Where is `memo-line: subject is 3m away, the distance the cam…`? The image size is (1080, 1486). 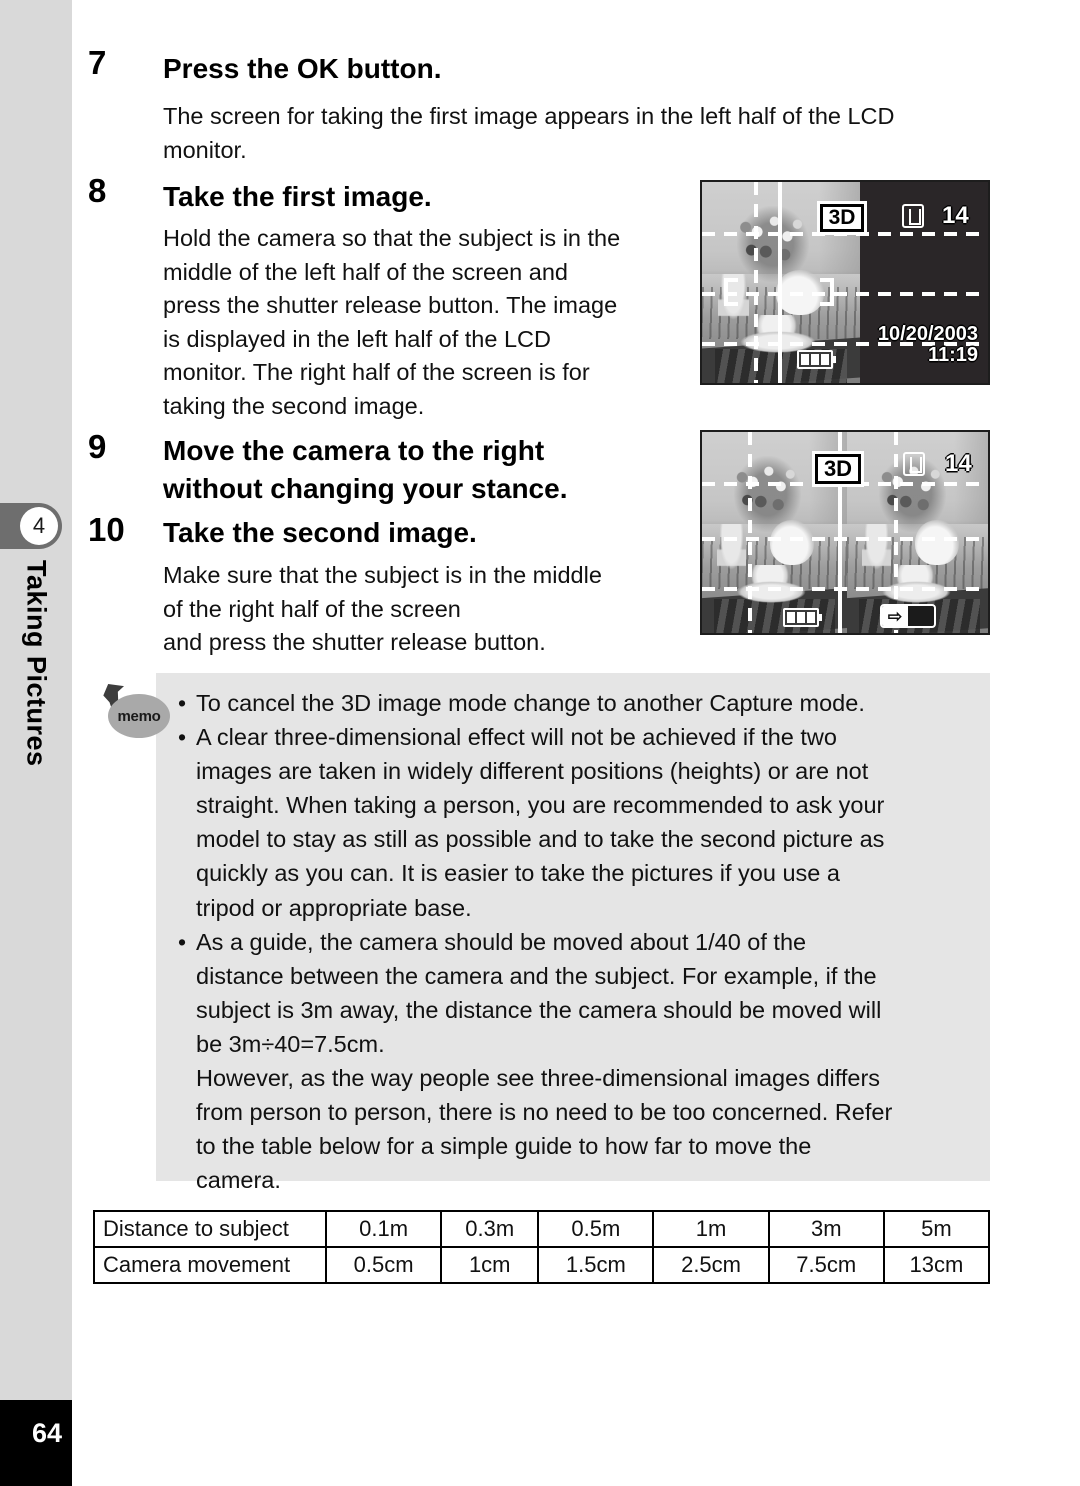
memo-line: subject is 3m away, the distance the cam… is located at coordinates (539, 1009).